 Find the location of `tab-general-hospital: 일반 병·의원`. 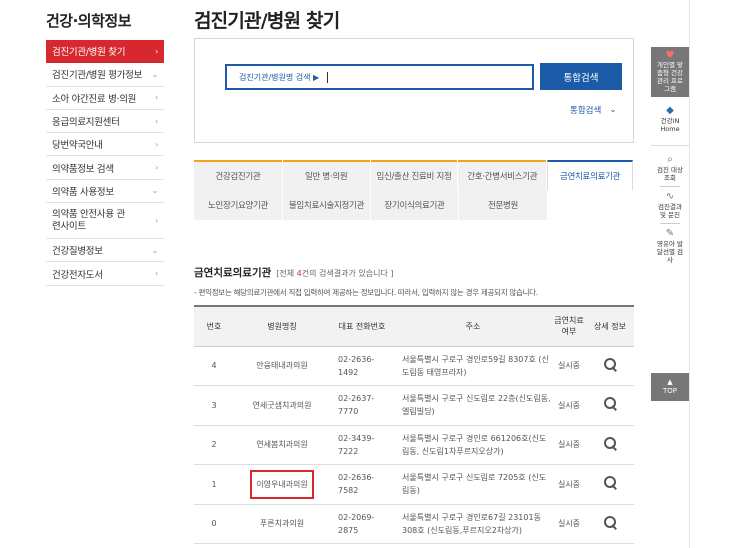

tab-general-hospital: 일반 병·의원 is located at coordinates (326, 175).